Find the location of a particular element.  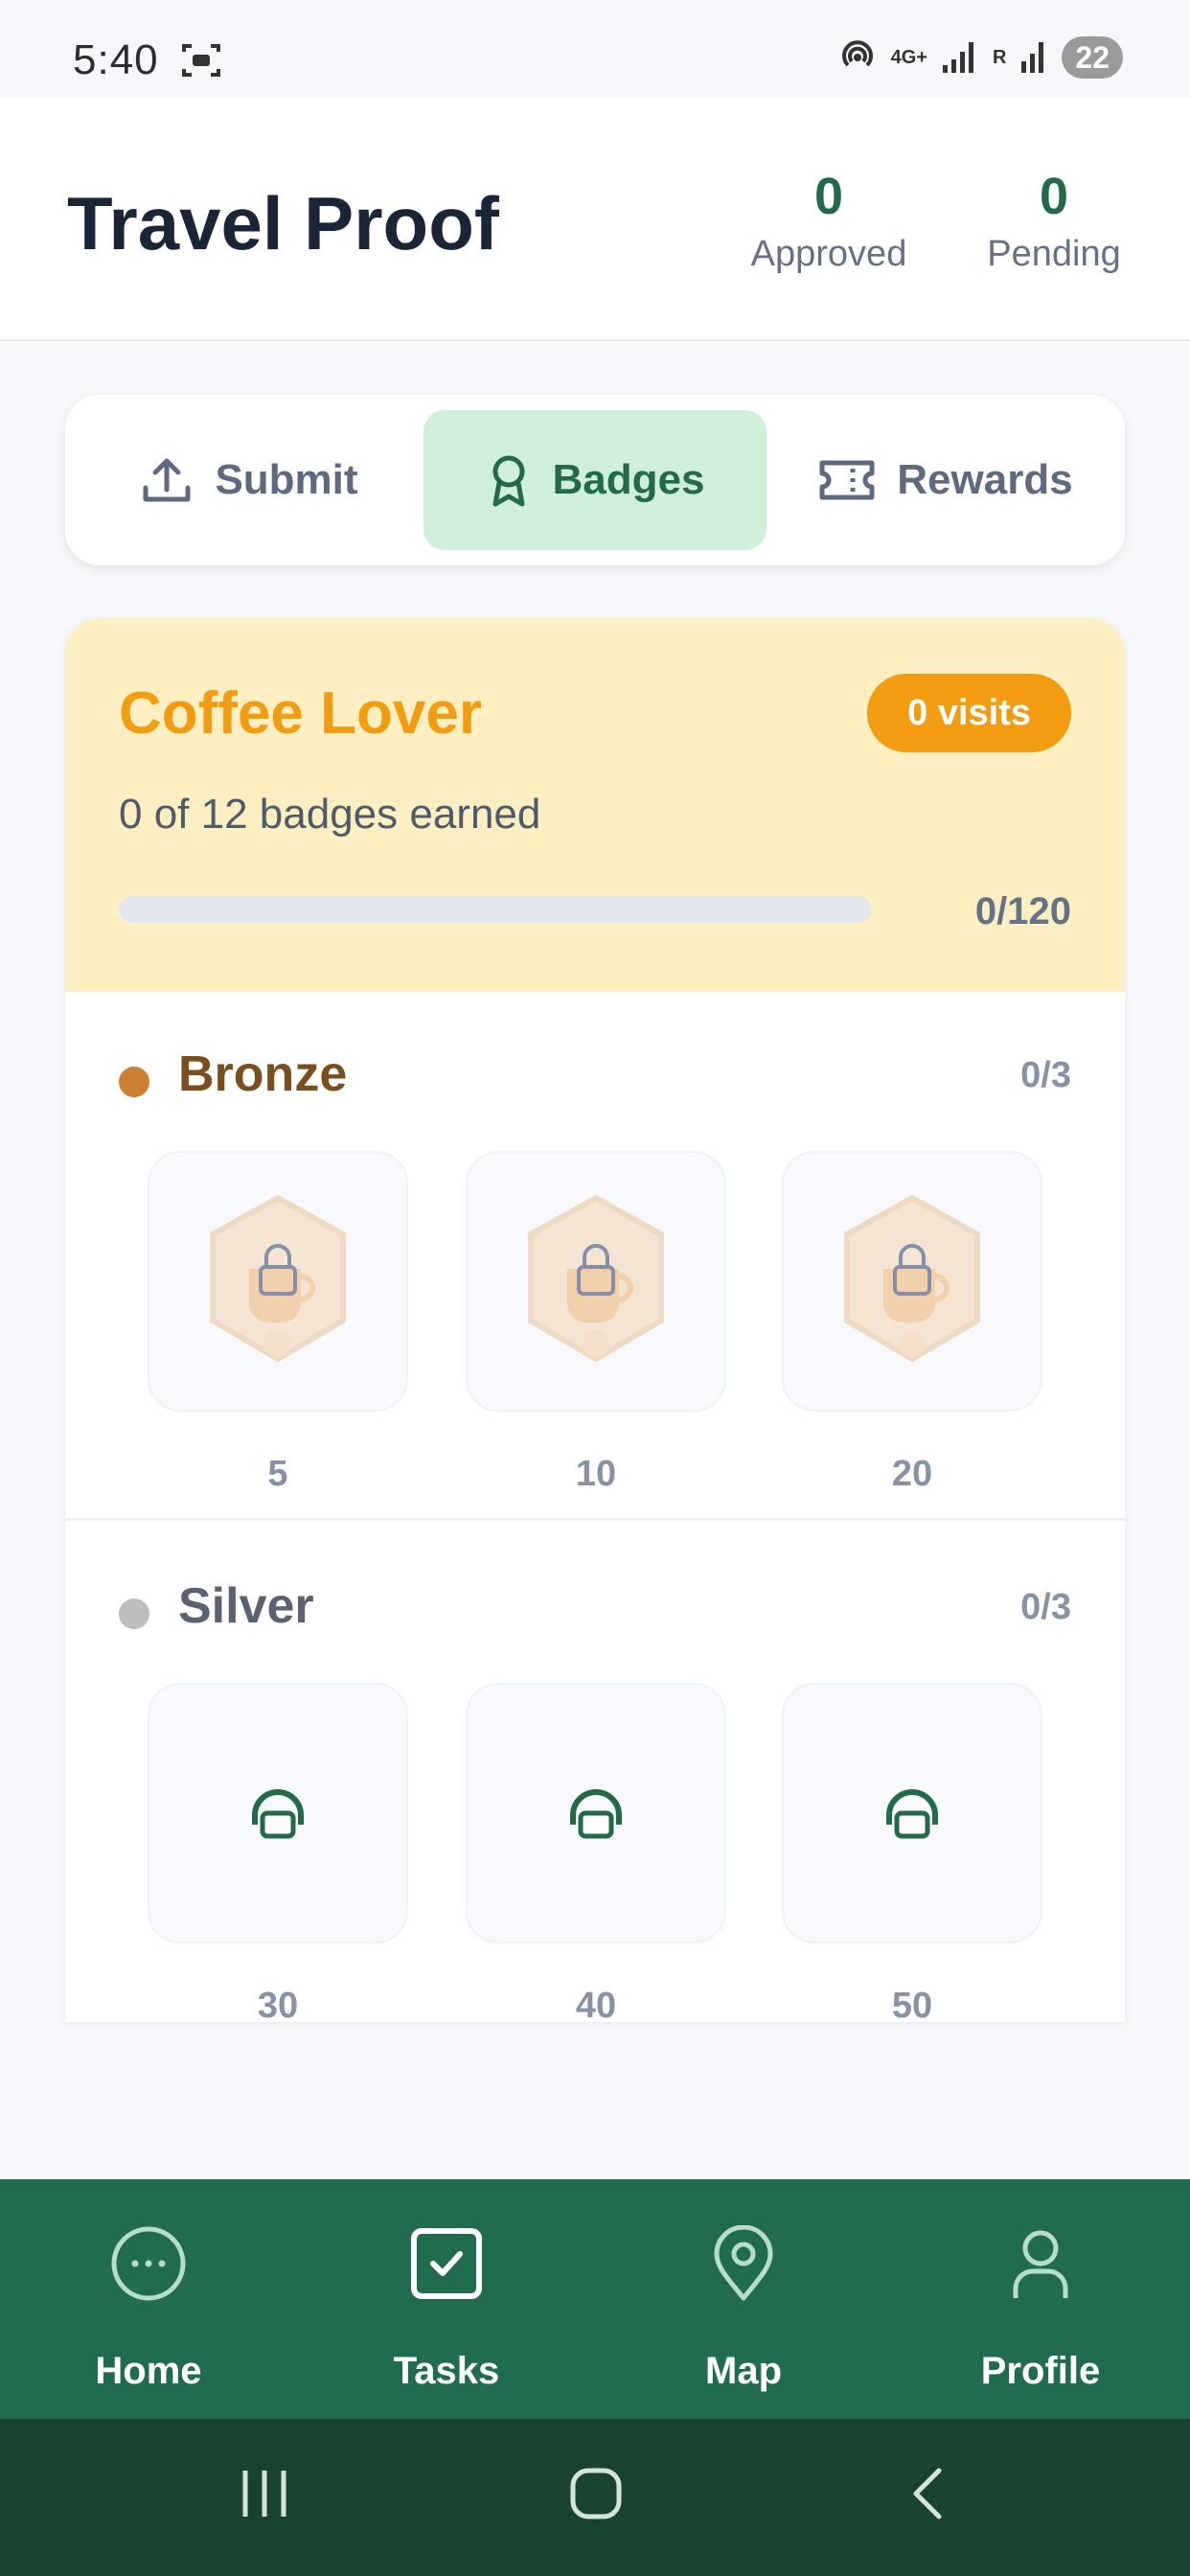

tab-badges: Badges is located at coordinates (595, 480).